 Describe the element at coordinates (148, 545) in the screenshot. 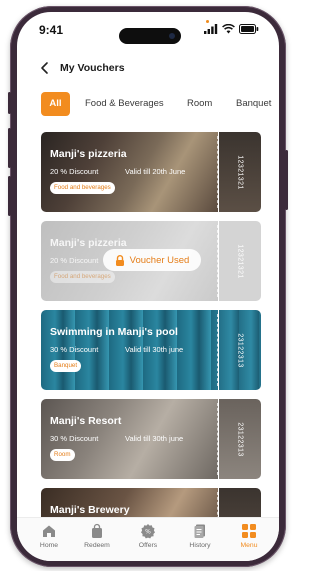

I see `nav-label-offers: Offers` at that location.